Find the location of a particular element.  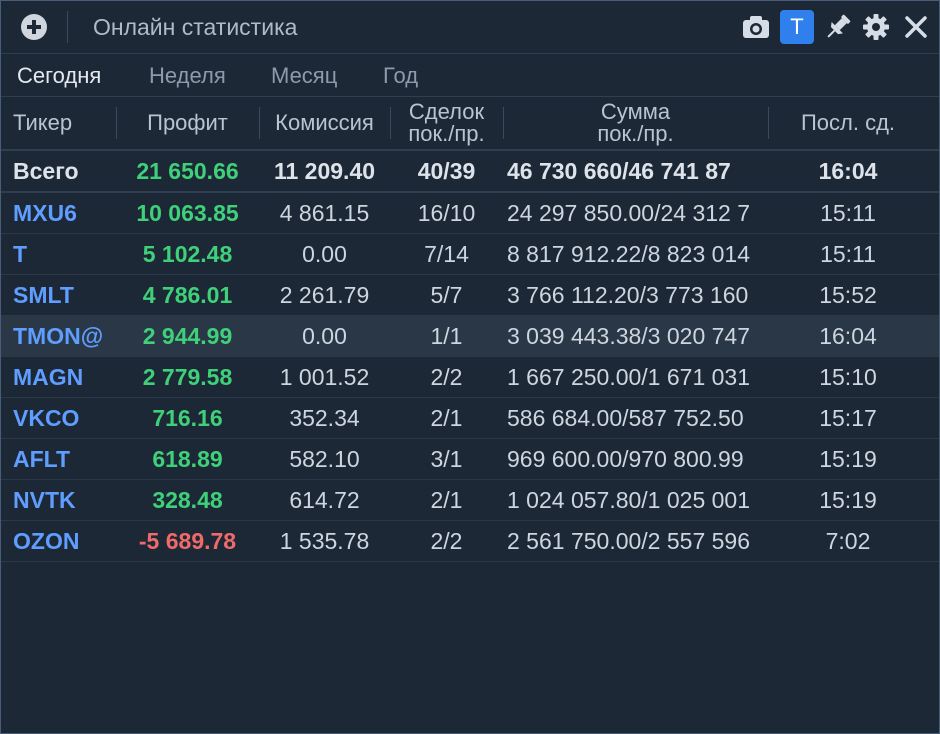

profit-cell: -5 689.78 is located at coordinates (187, 541).